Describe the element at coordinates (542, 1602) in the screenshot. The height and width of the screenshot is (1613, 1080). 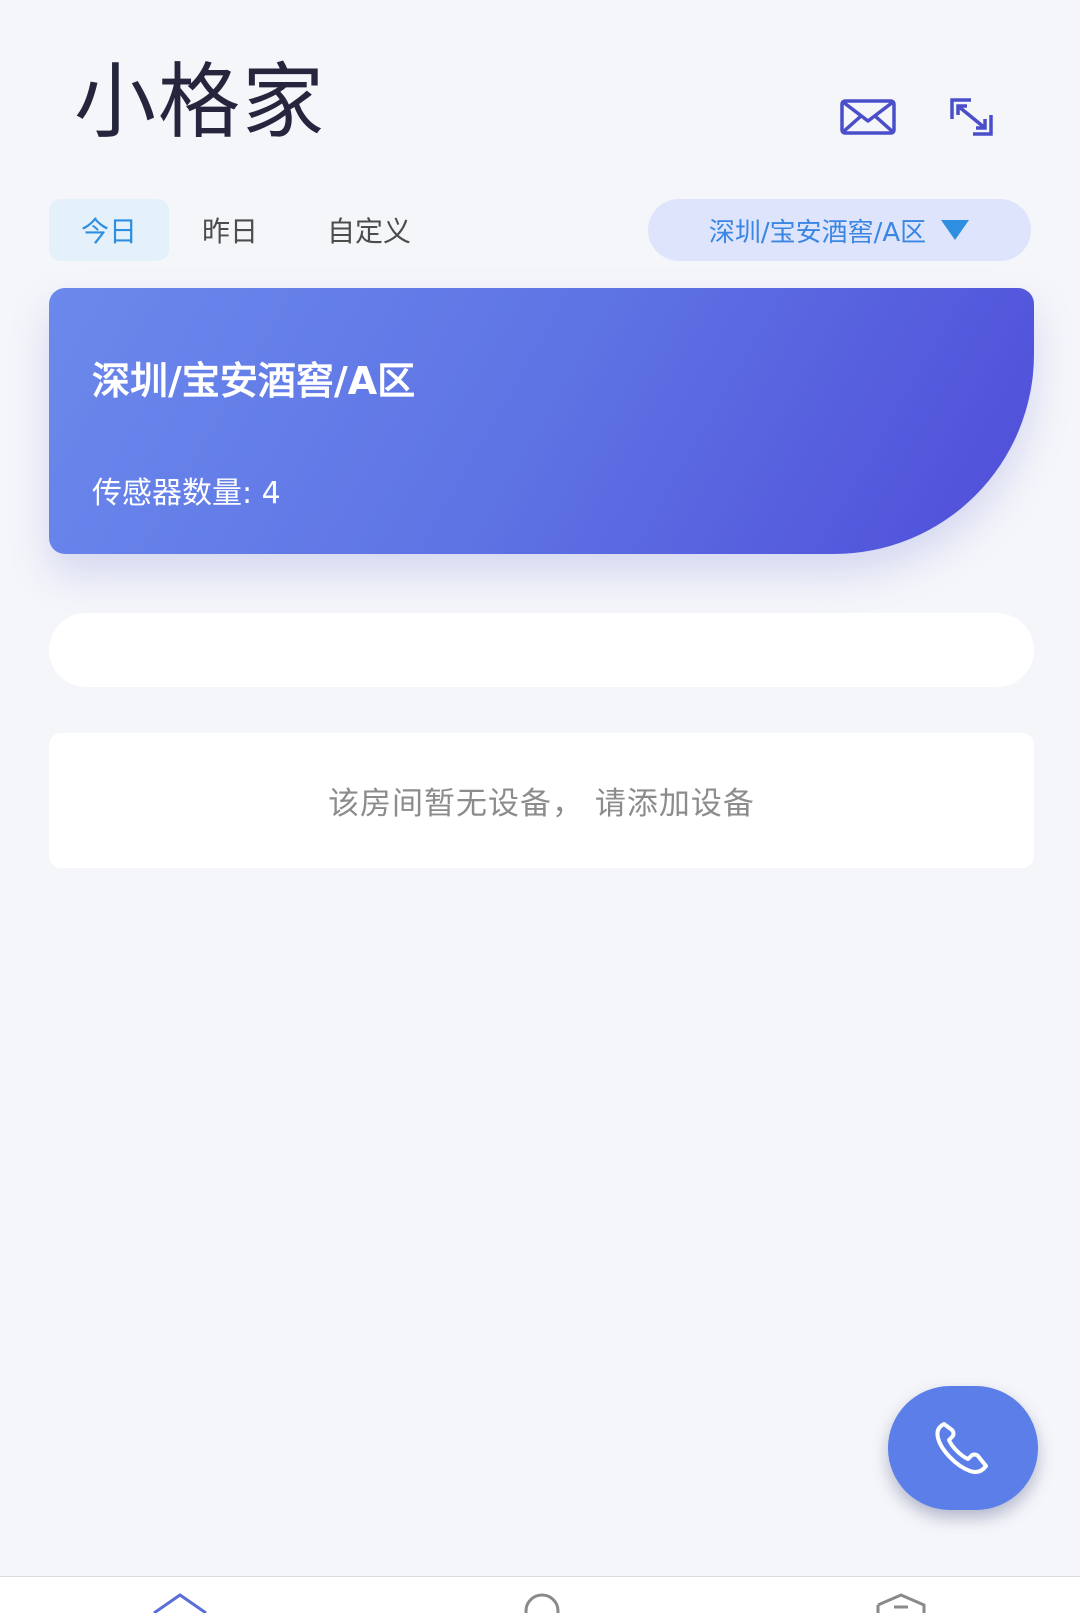
I see `profile-icon` at that location.